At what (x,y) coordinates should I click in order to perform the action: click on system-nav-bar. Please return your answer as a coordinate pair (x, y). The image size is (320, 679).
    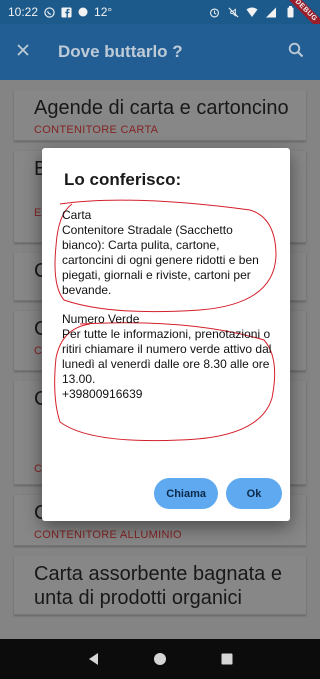
    Looking at the image, I should click on (160, 659).